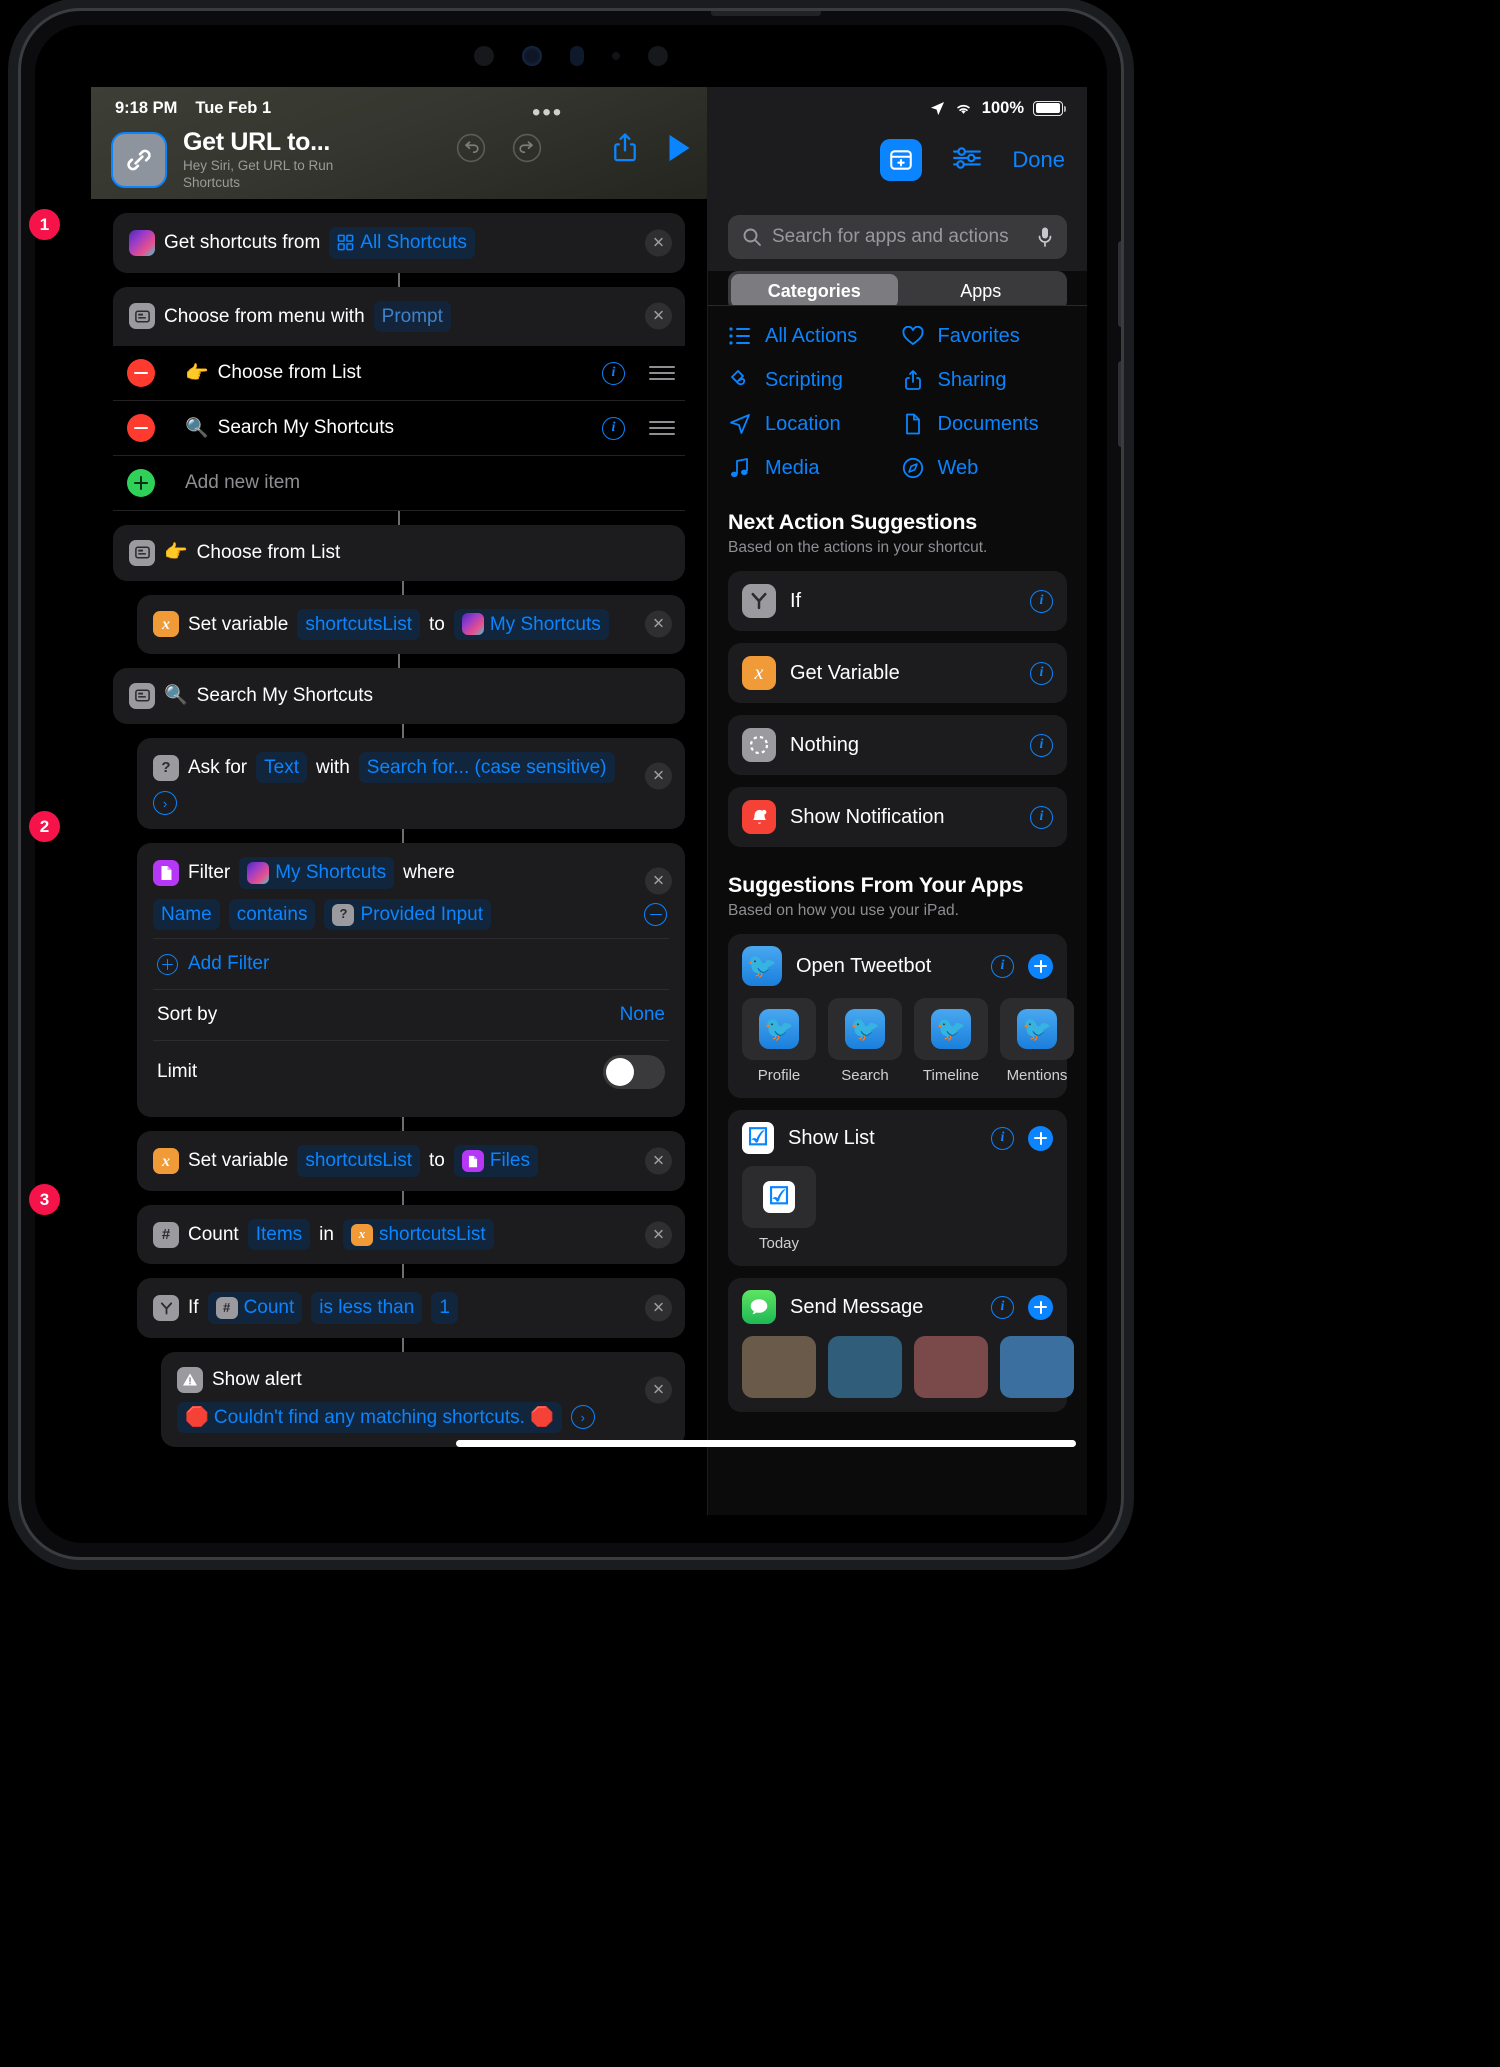  I want to click on action-count-items: # Count Items in x shortcutsList ✕, so click(411, 1234).